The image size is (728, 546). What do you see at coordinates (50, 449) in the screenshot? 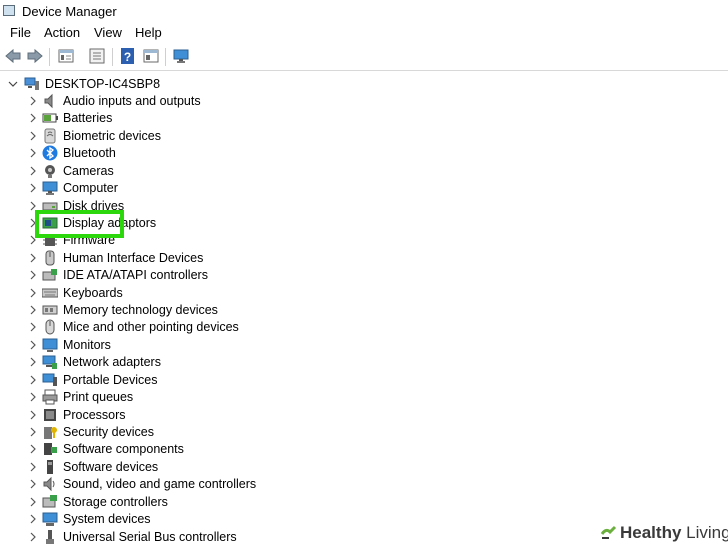
I see `software-component-icon` at bounding box center [50, 449].